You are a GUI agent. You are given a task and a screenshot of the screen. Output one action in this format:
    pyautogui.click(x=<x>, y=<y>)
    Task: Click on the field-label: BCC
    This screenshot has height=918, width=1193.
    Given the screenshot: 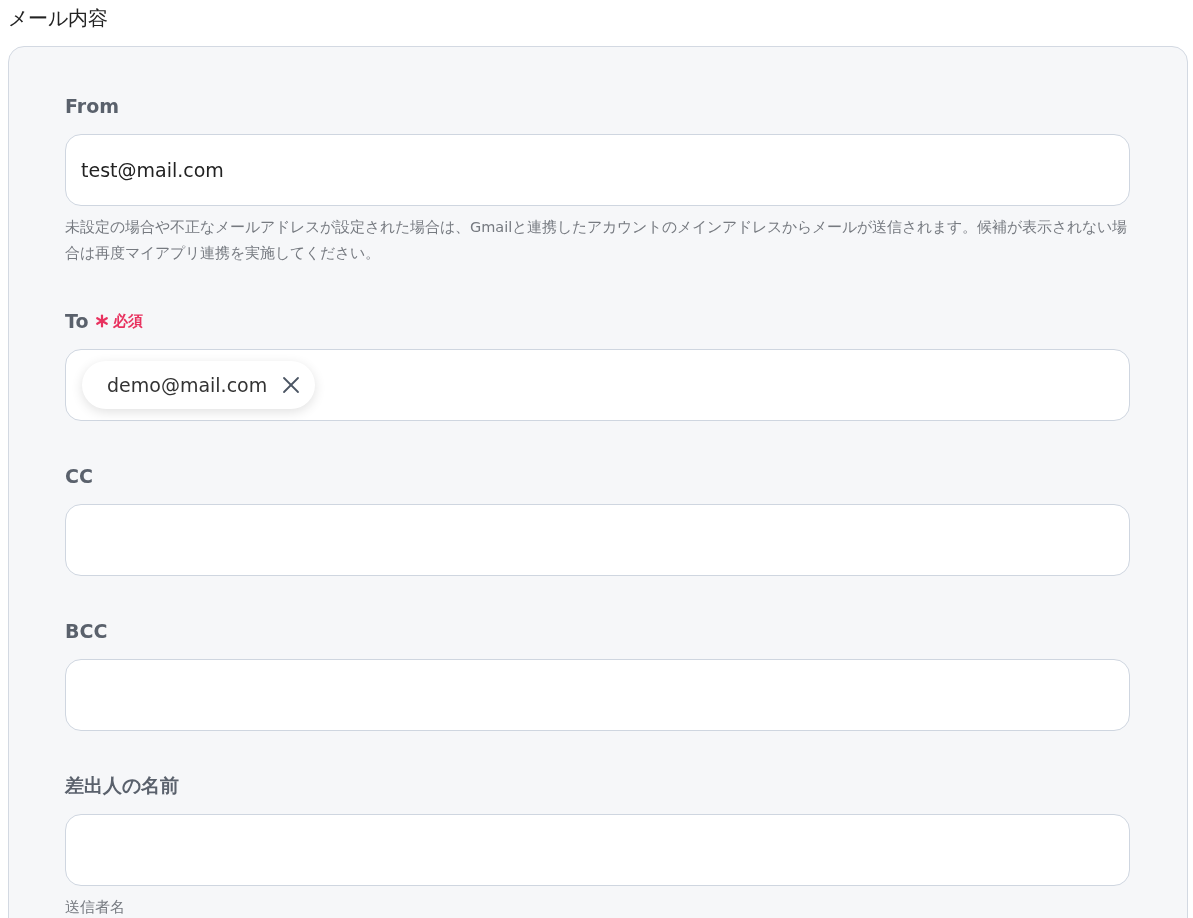 What is the action you would take?
    pyautogui.click(x=86, y=631)
    